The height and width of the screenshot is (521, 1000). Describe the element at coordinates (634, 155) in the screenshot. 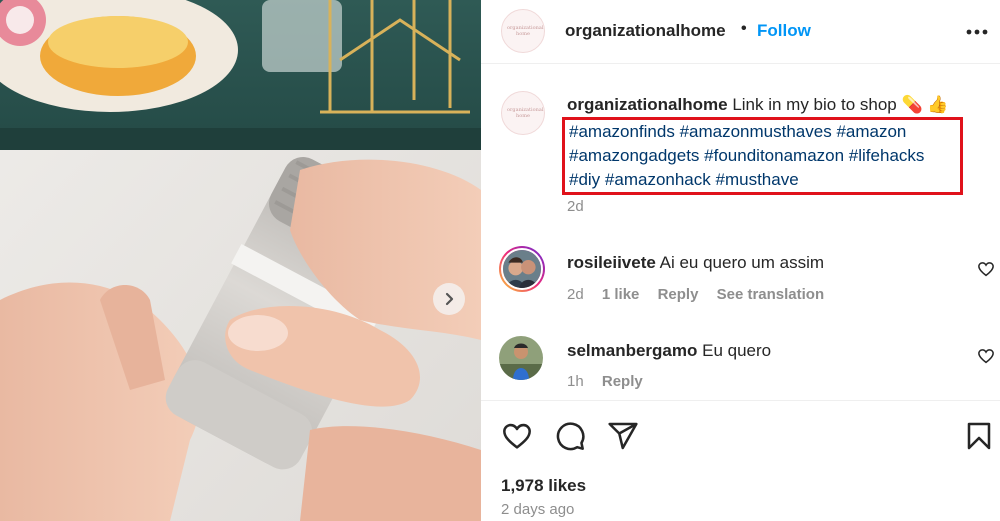

I see `hashtag-link: #amazongadgets` at that location.